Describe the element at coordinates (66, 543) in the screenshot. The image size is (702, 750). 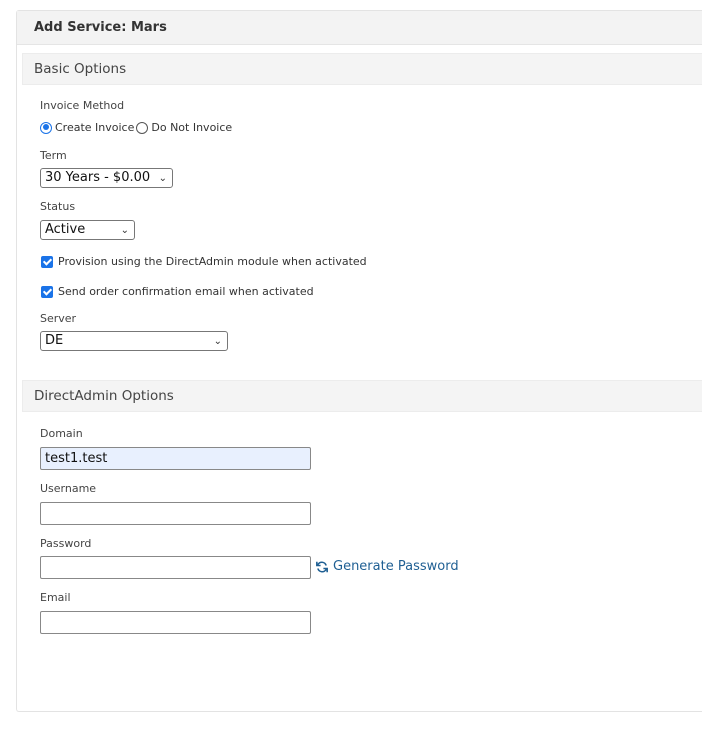
I see `password-label: Password` at that location.